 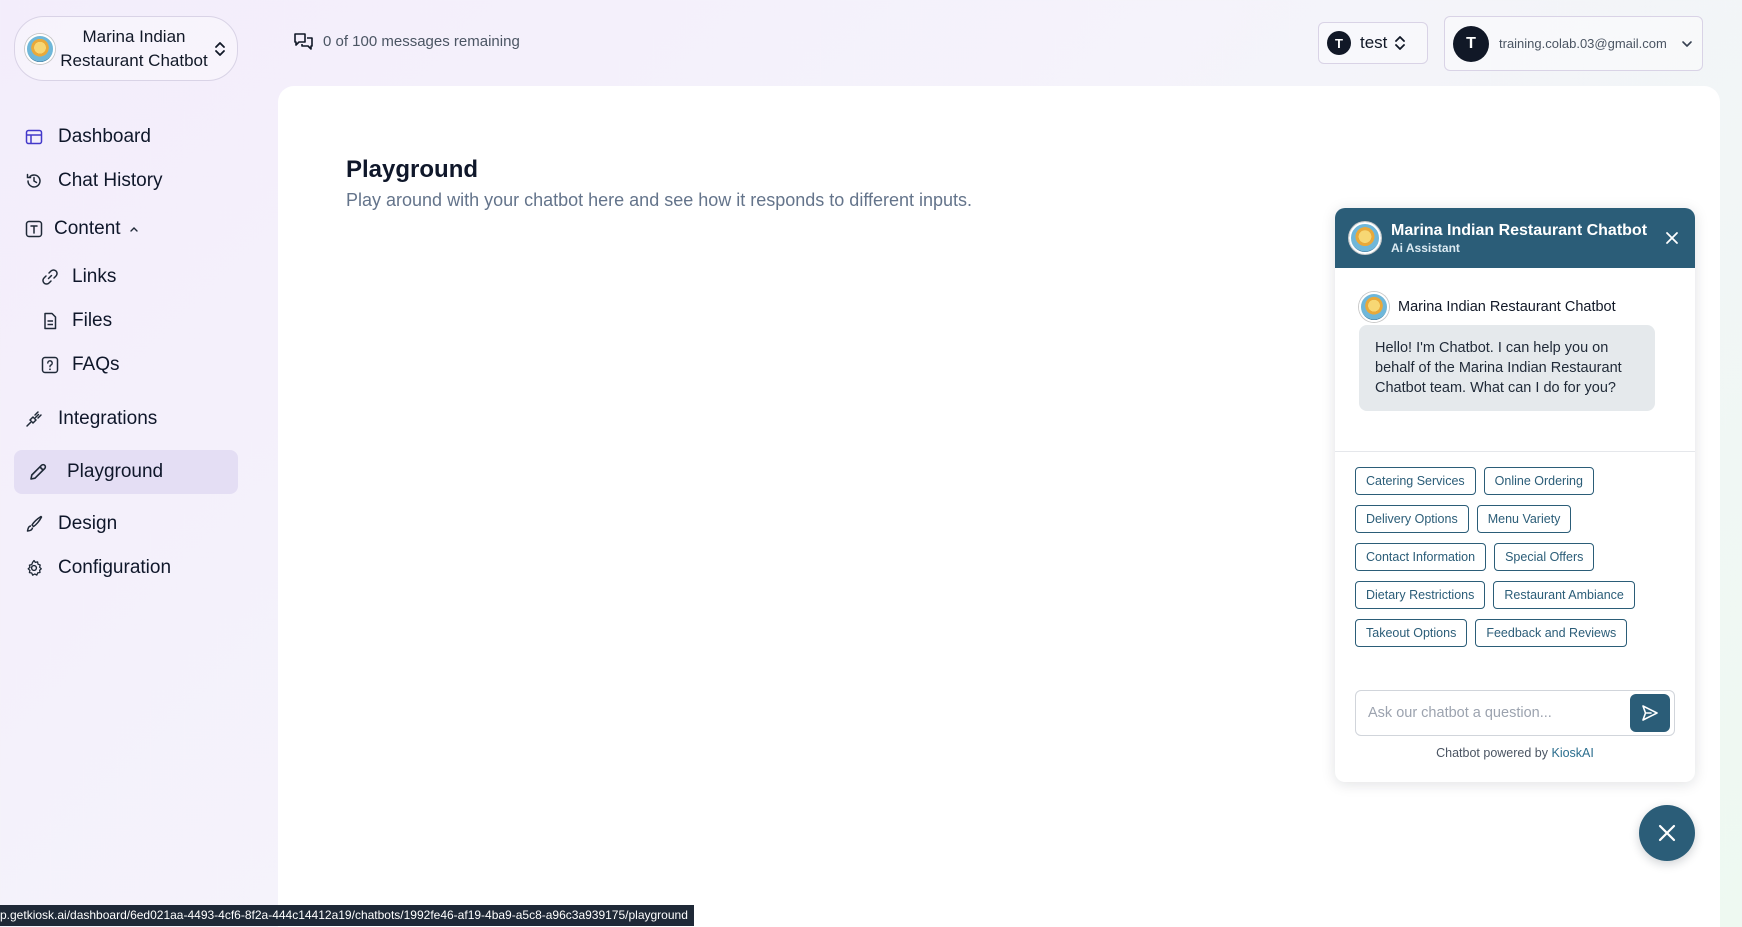 I want to click on messages-icon, so click(x=303, y=41).